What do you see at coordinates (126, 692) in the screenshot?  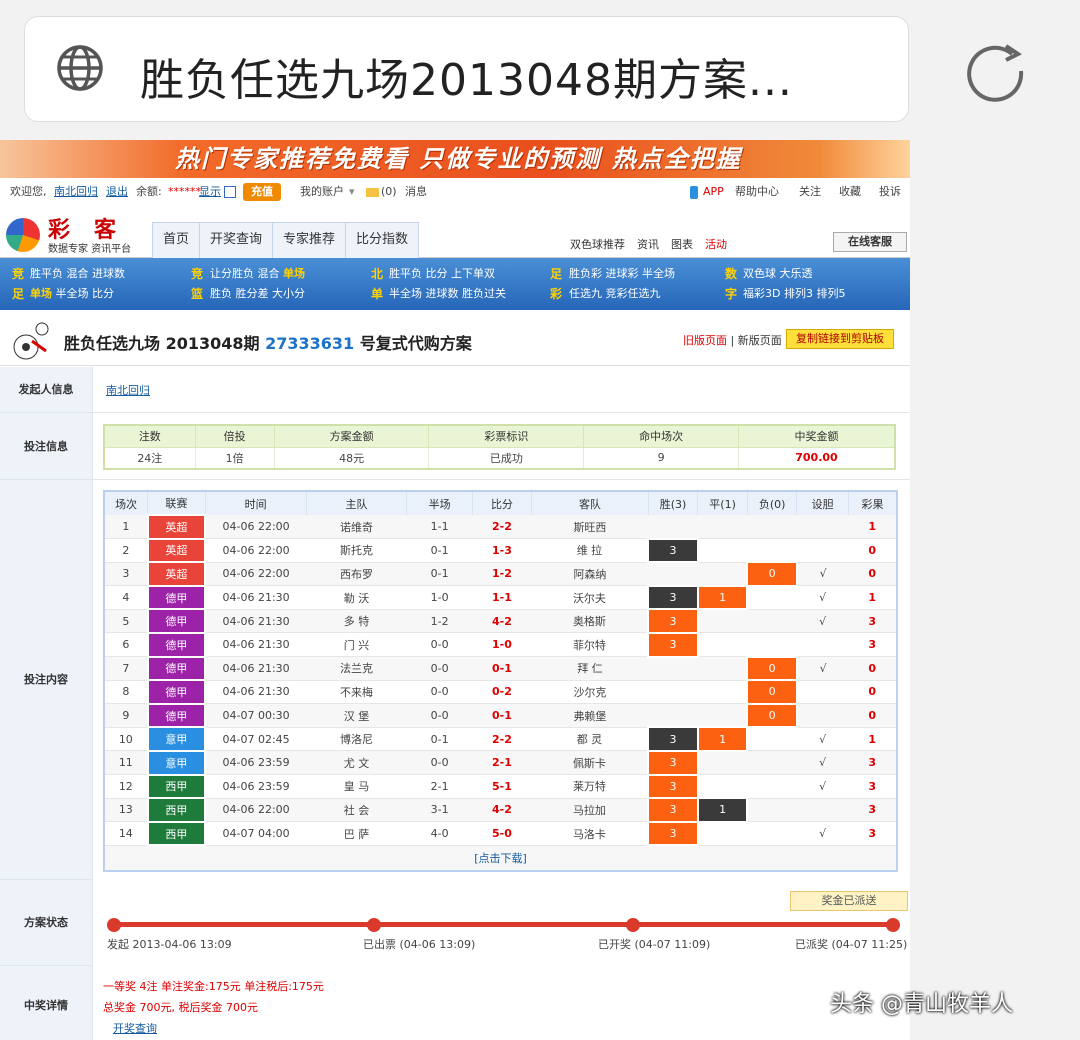 I see `cell-no: 8` at bounding box center [126, 692].